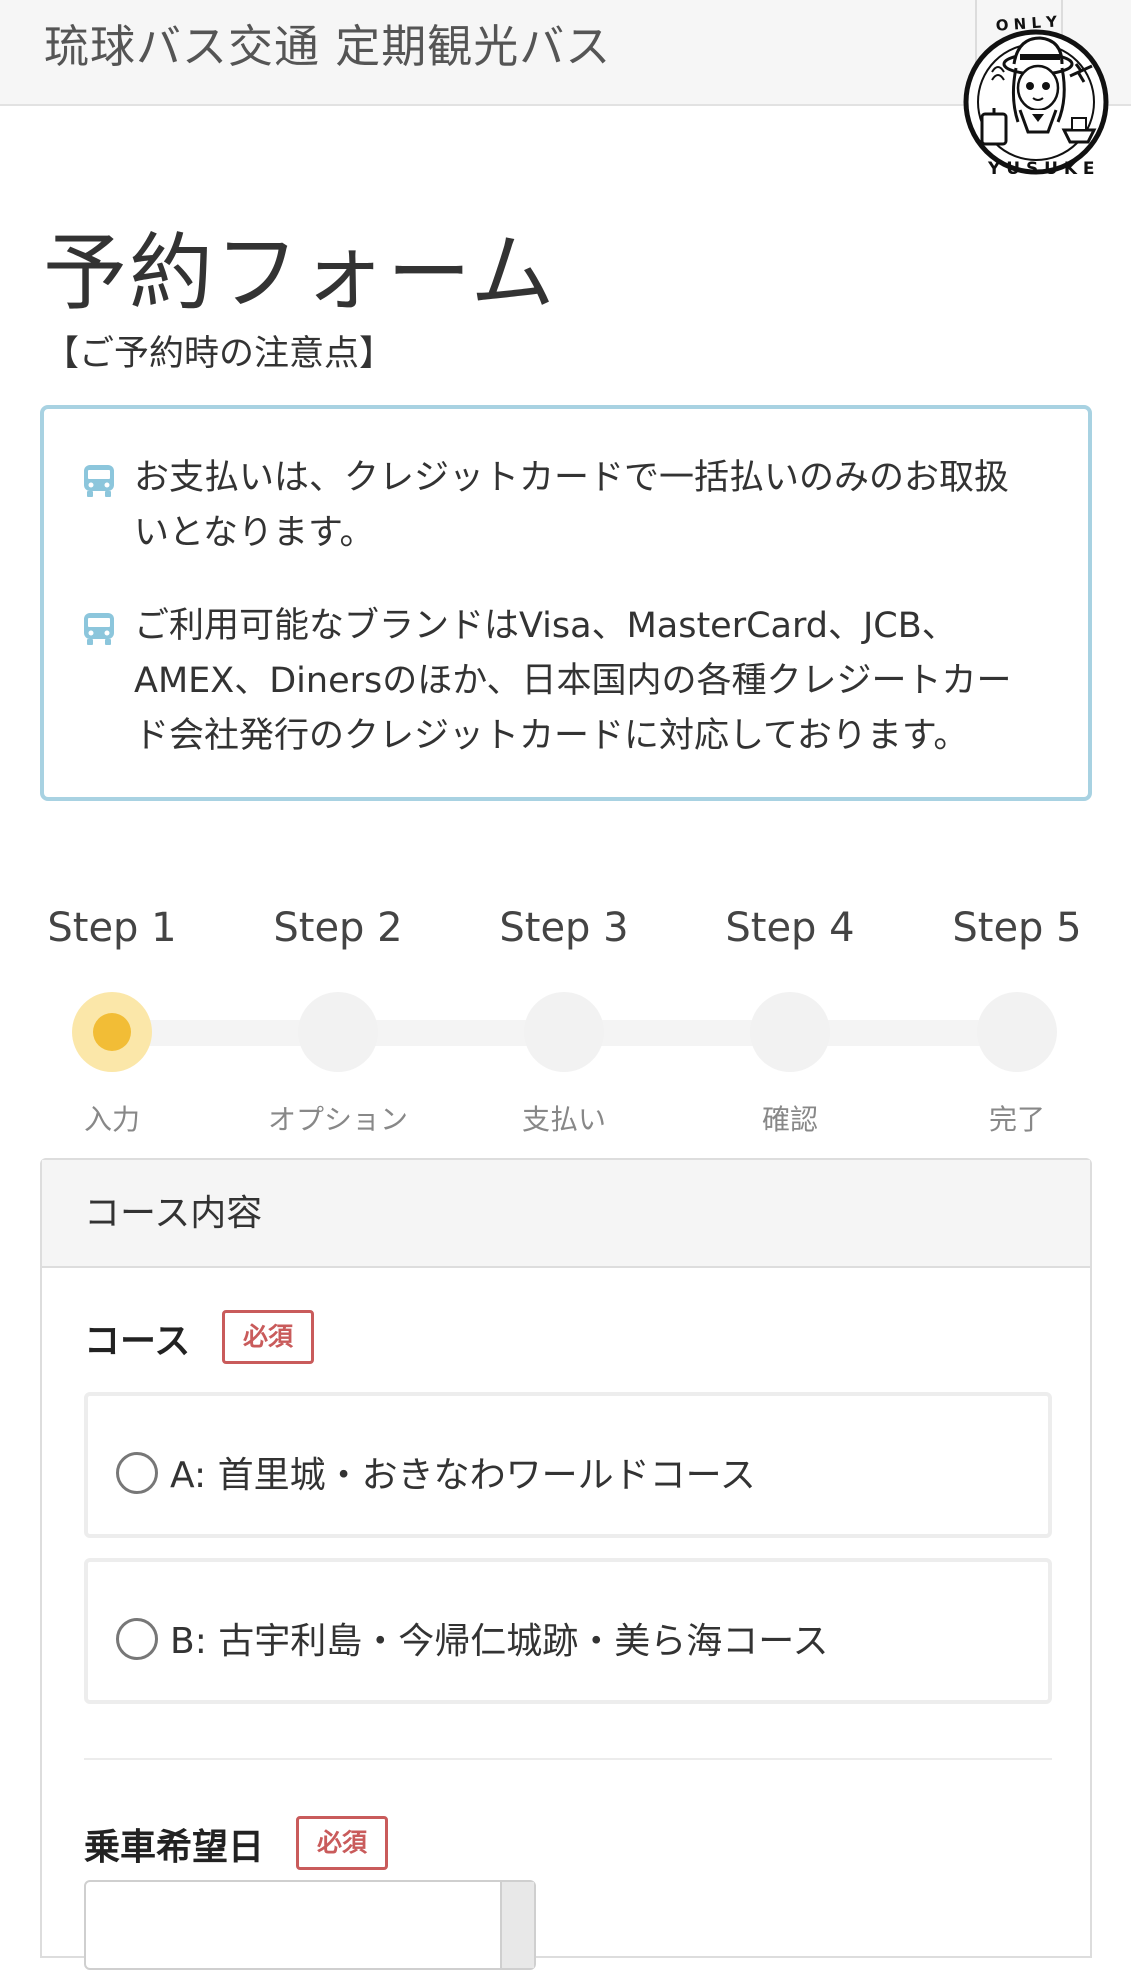 The image size is (1131, 1970). Describe the element at coordinates (112, 1032) in the screenshot. I see `step-dot-active` at that location.